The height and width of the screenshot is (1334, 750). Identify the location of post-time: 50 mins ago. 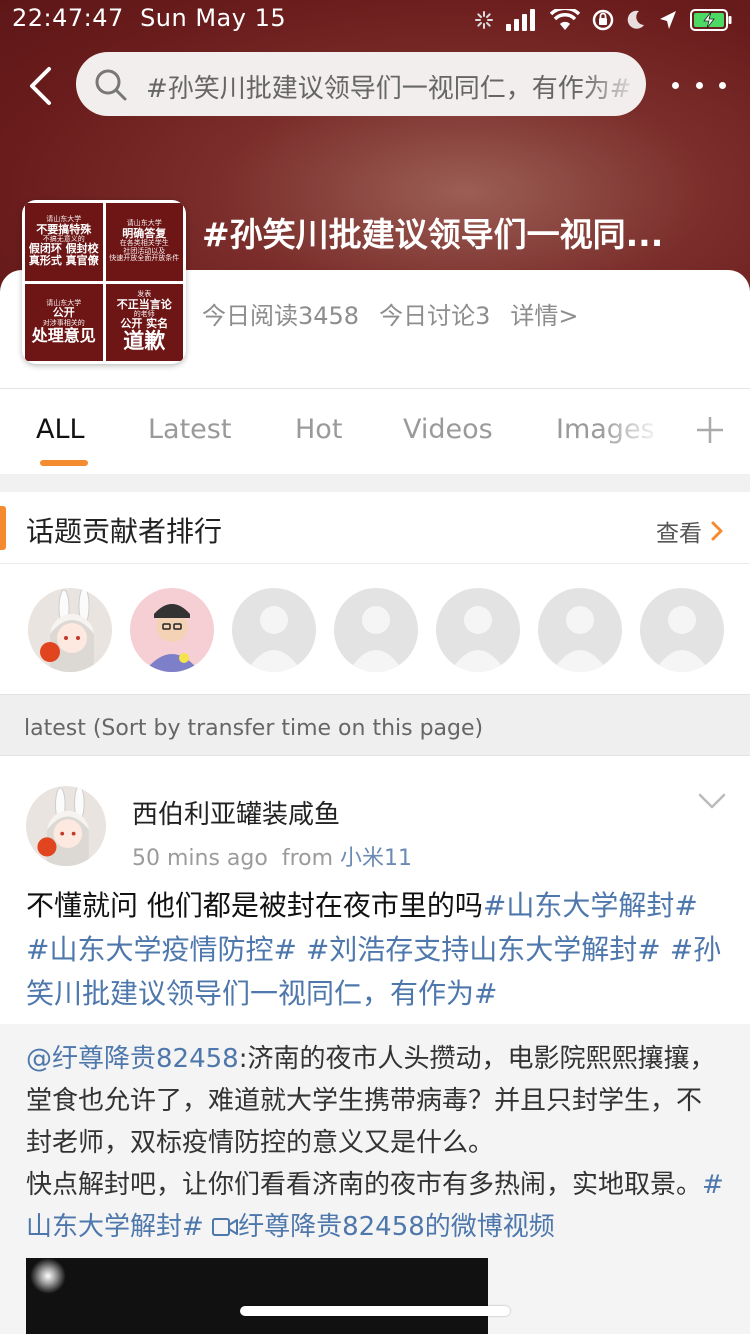
(200, 858).